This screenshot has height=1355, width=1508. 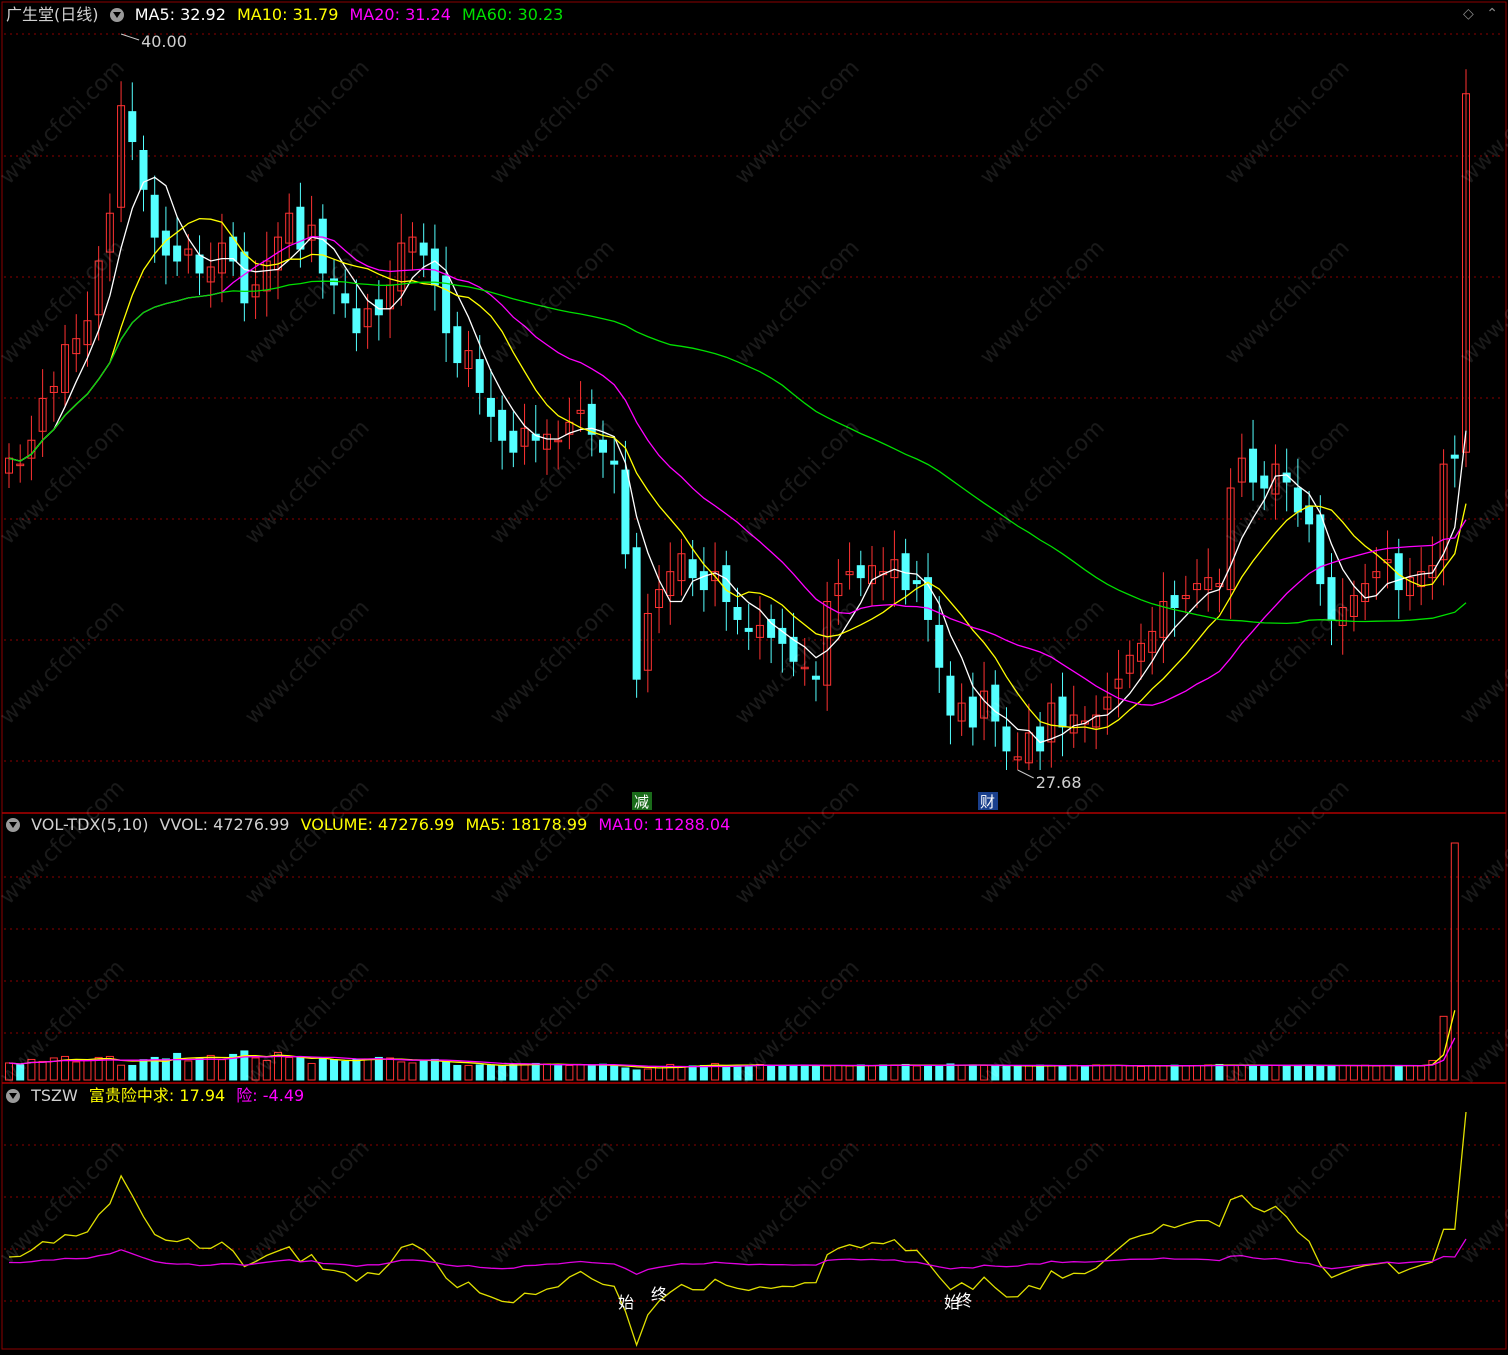 I want to click on tszw-line2-label: 险: -4.49, so click(x=270, y=1095).